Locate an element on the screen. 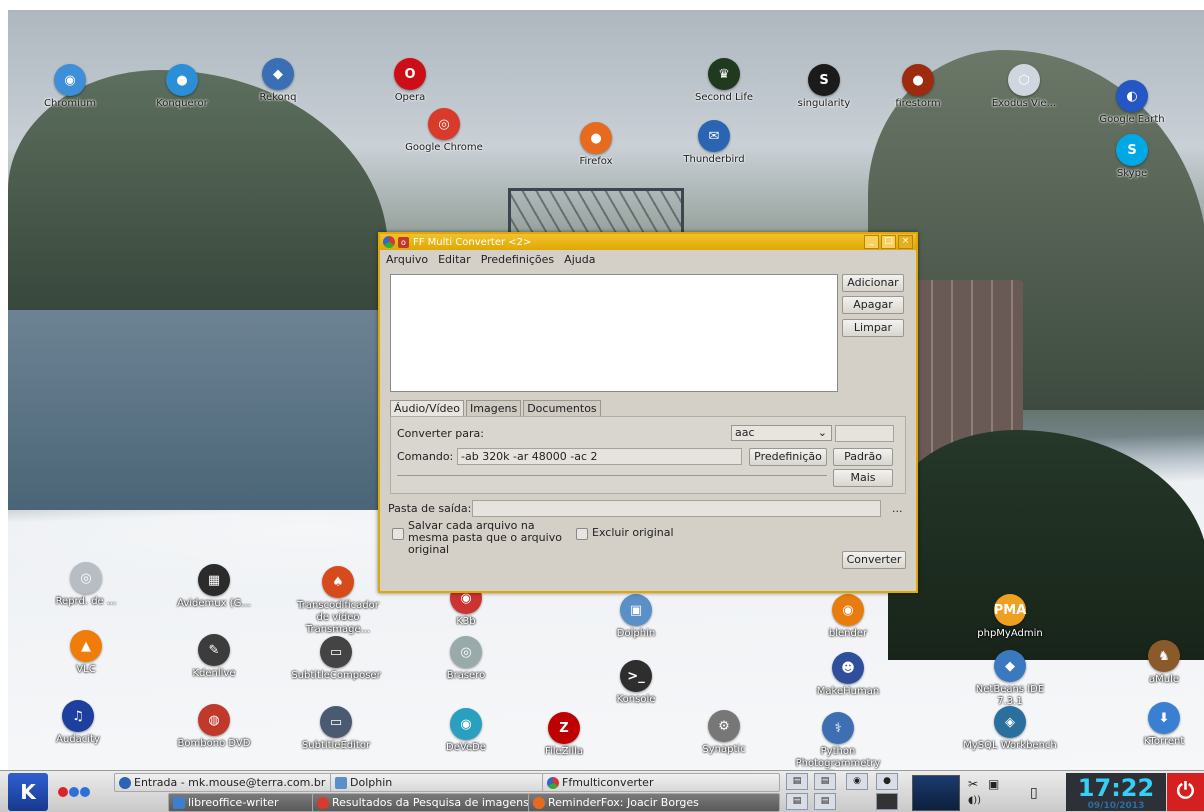  desktop-icon-thunderbird: ✉ Thunderbird is located at coordinates (714, 143).